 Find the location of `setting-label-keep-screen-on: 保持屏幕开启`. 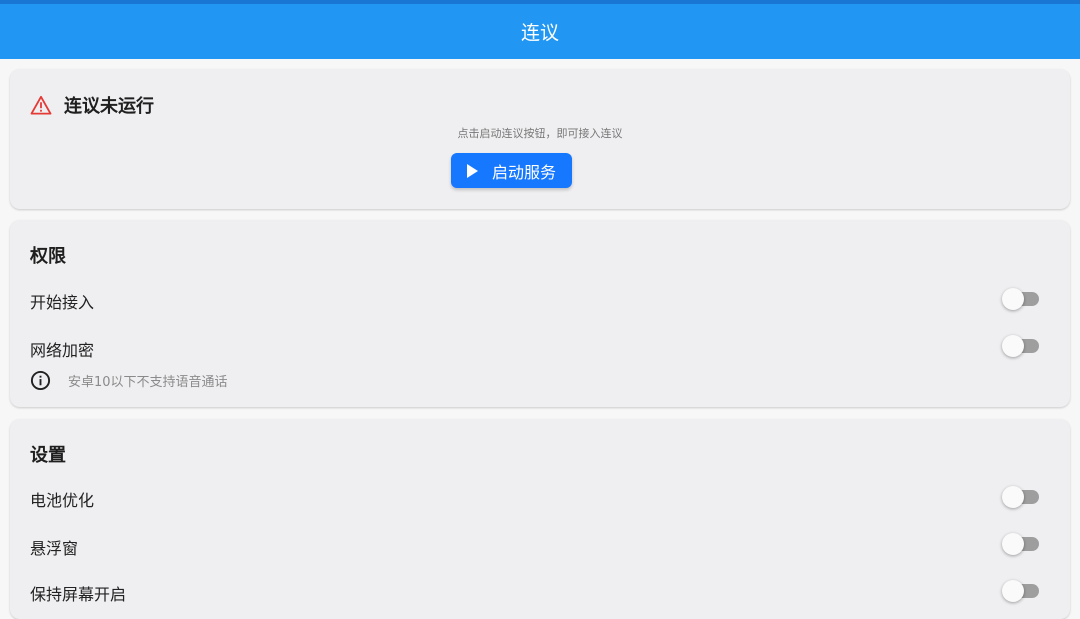

setting-label-keep-screen-on: 保持屏幕开启 is located at coordinates (78, 594).